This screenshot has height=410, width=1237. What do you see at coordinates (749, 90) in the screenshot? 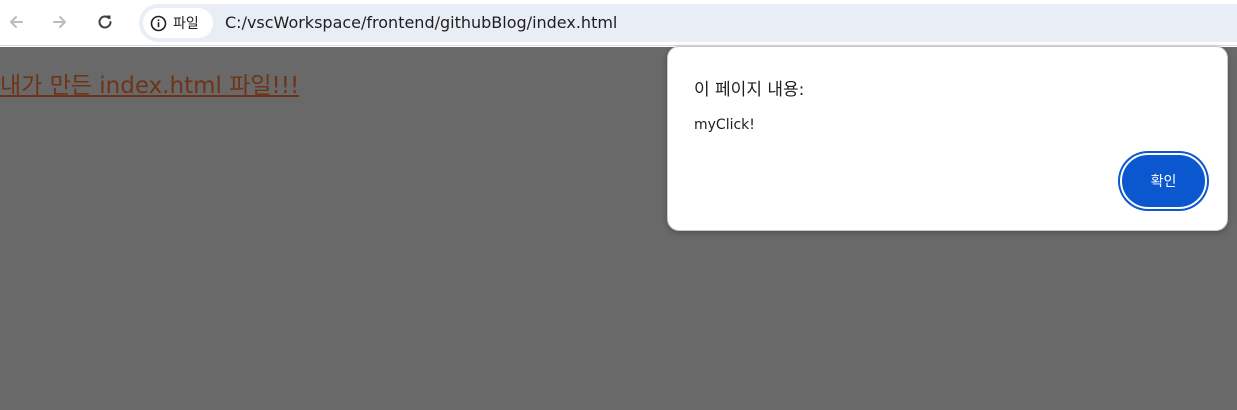
I see `dialog-title: 이 페이지 내용:` at bounding box center [749, 90].